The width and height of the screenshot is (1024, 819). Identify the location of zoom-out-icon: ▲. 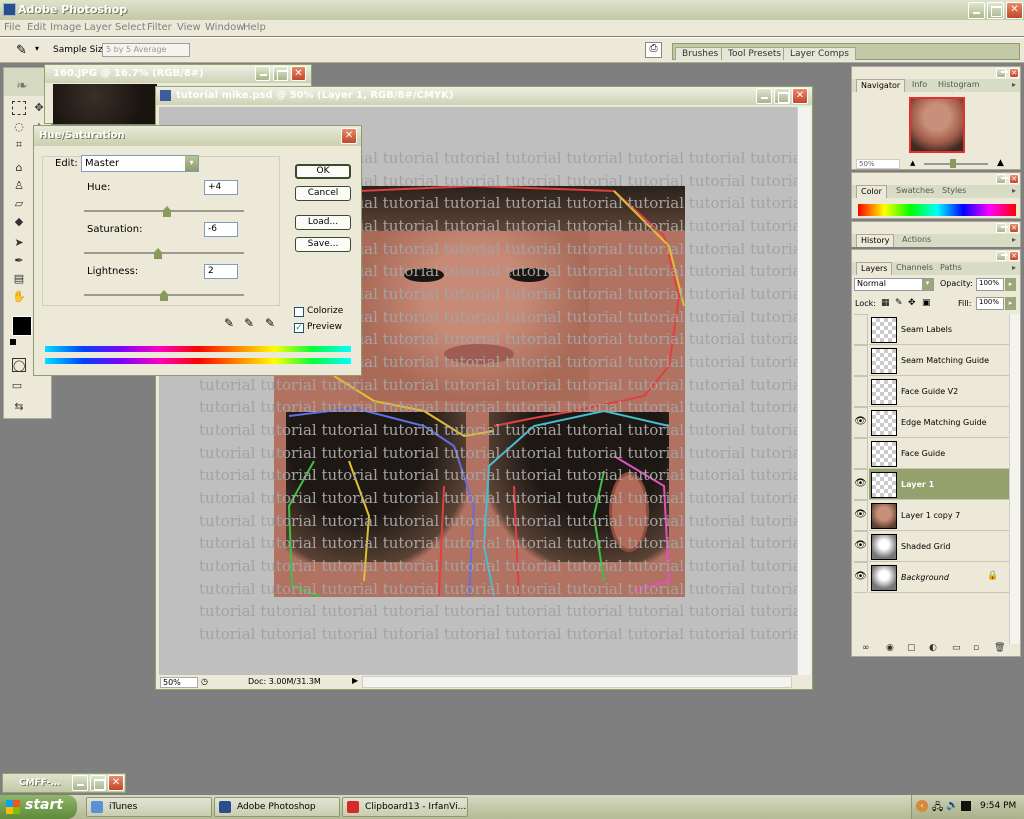
(912, 163).